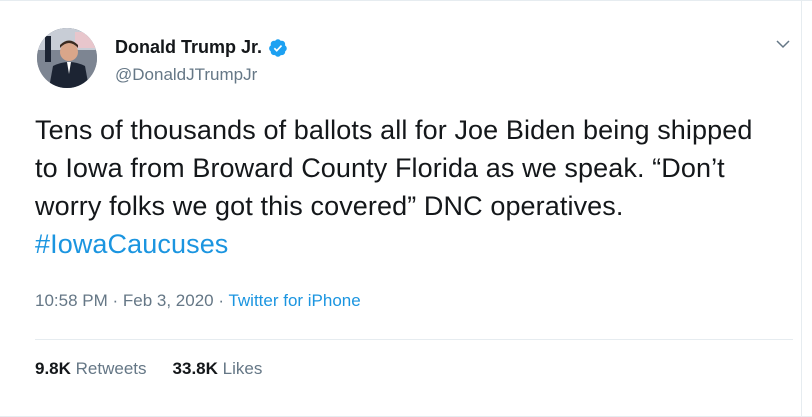 The width and height of the screenshot is (812, 417). Describe the element at coordinates (67, 58) in the screenshot. I see `avatar` at that location.